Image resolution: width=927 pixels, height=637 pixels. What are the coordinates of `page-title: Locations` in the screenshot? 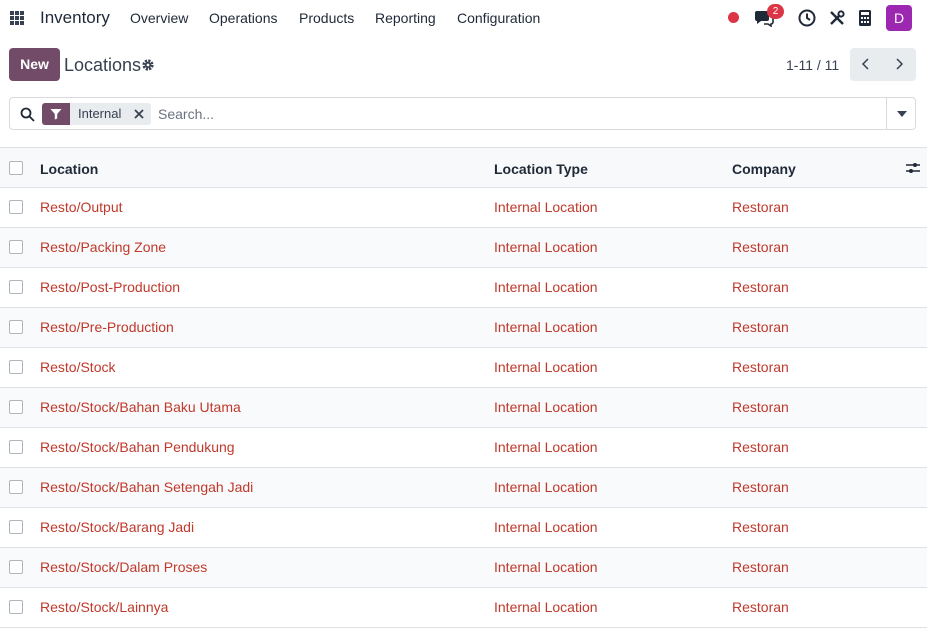 It's located at (103, 65).